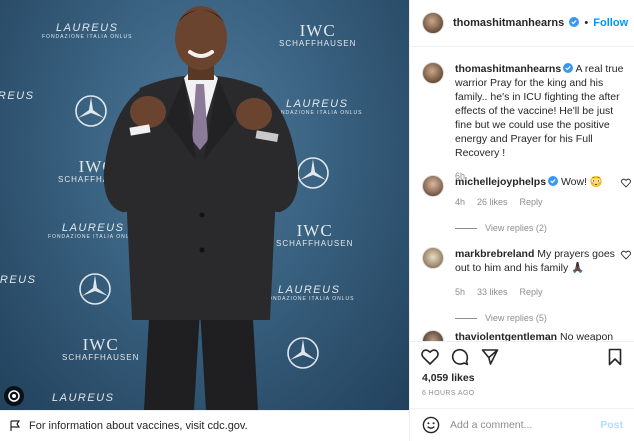  I want to click on post-actions-bar, so click(522, 356).